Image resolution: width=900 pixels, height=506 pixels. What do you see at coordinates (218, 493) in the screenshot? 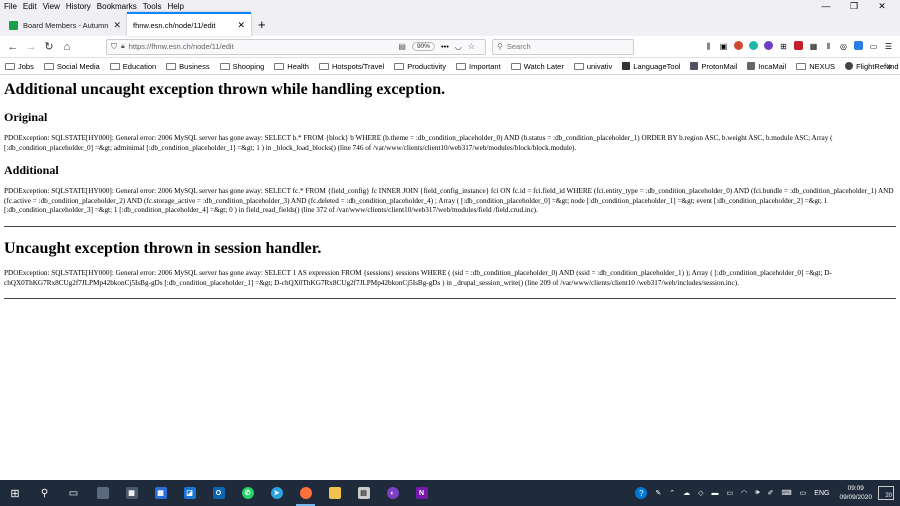
I see `outlook-icon: O` at bounding box center [218, 493].